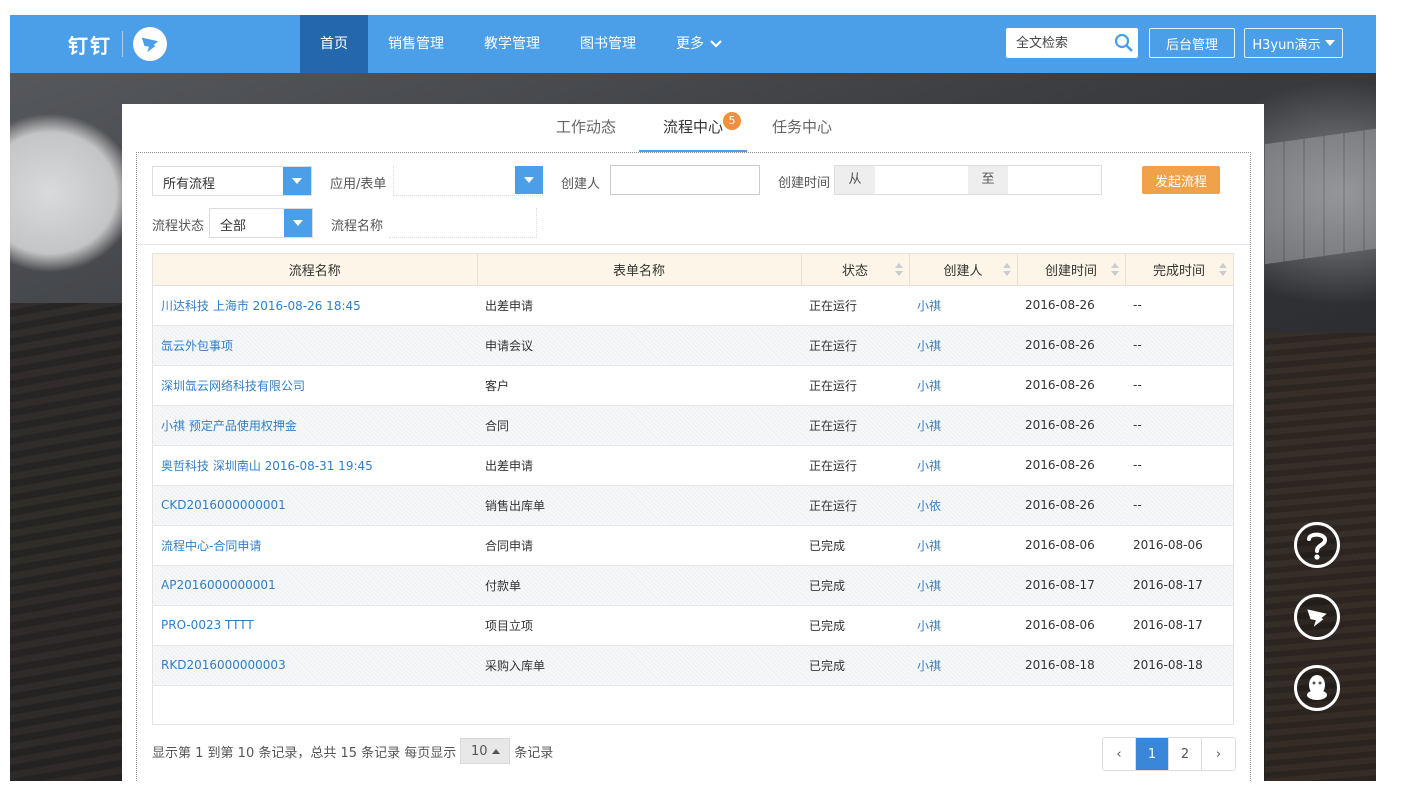 The width and height of the screenshot is (1405, 807). I want to click on chevron-down-icon, so click(716, 44).